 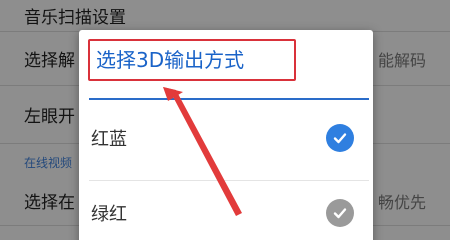 What do you see at coordinates (192, 60) in the screenshot?
I see `title-highlight-box` at bounding box center [192, 60].